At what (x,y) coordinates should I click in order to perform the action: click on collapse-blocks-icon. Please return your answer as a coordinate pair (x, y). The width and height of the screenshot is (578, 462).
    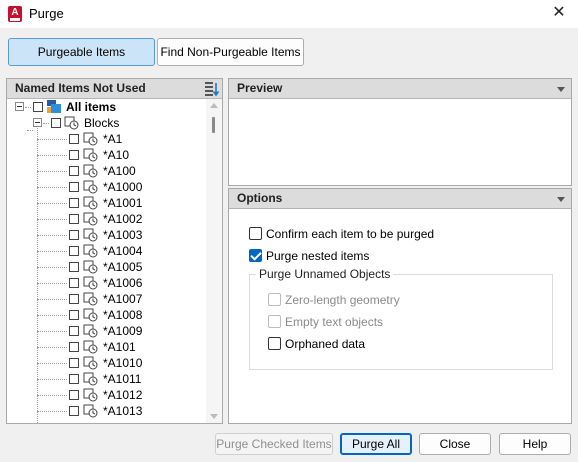
    Looking at the image, I should click on (37, 122).